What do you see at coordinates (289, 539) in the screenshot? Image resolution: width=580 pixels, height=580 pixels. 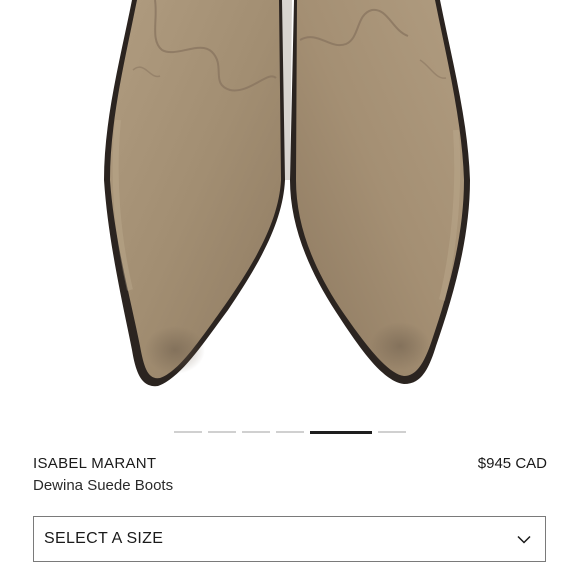 I see `size-selector: SELECT A SIZE` at bounding box center [289, 539].